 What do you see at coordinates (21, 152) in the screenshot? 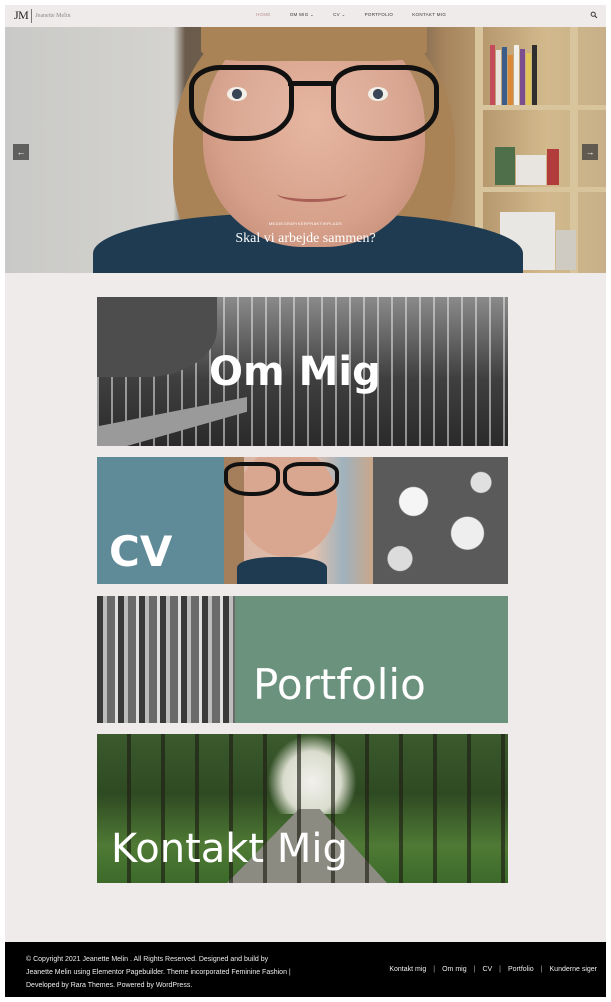
I see `slider-prev-button: ←` at bounding box center [21, 152].